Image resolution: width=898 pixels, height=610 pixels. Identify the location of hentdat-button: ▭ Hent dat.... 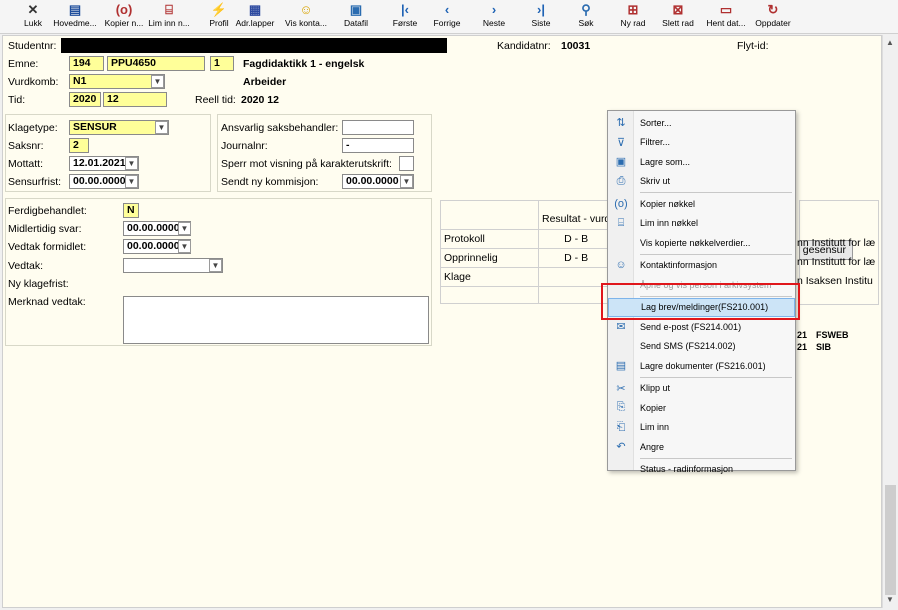
(726, 17).